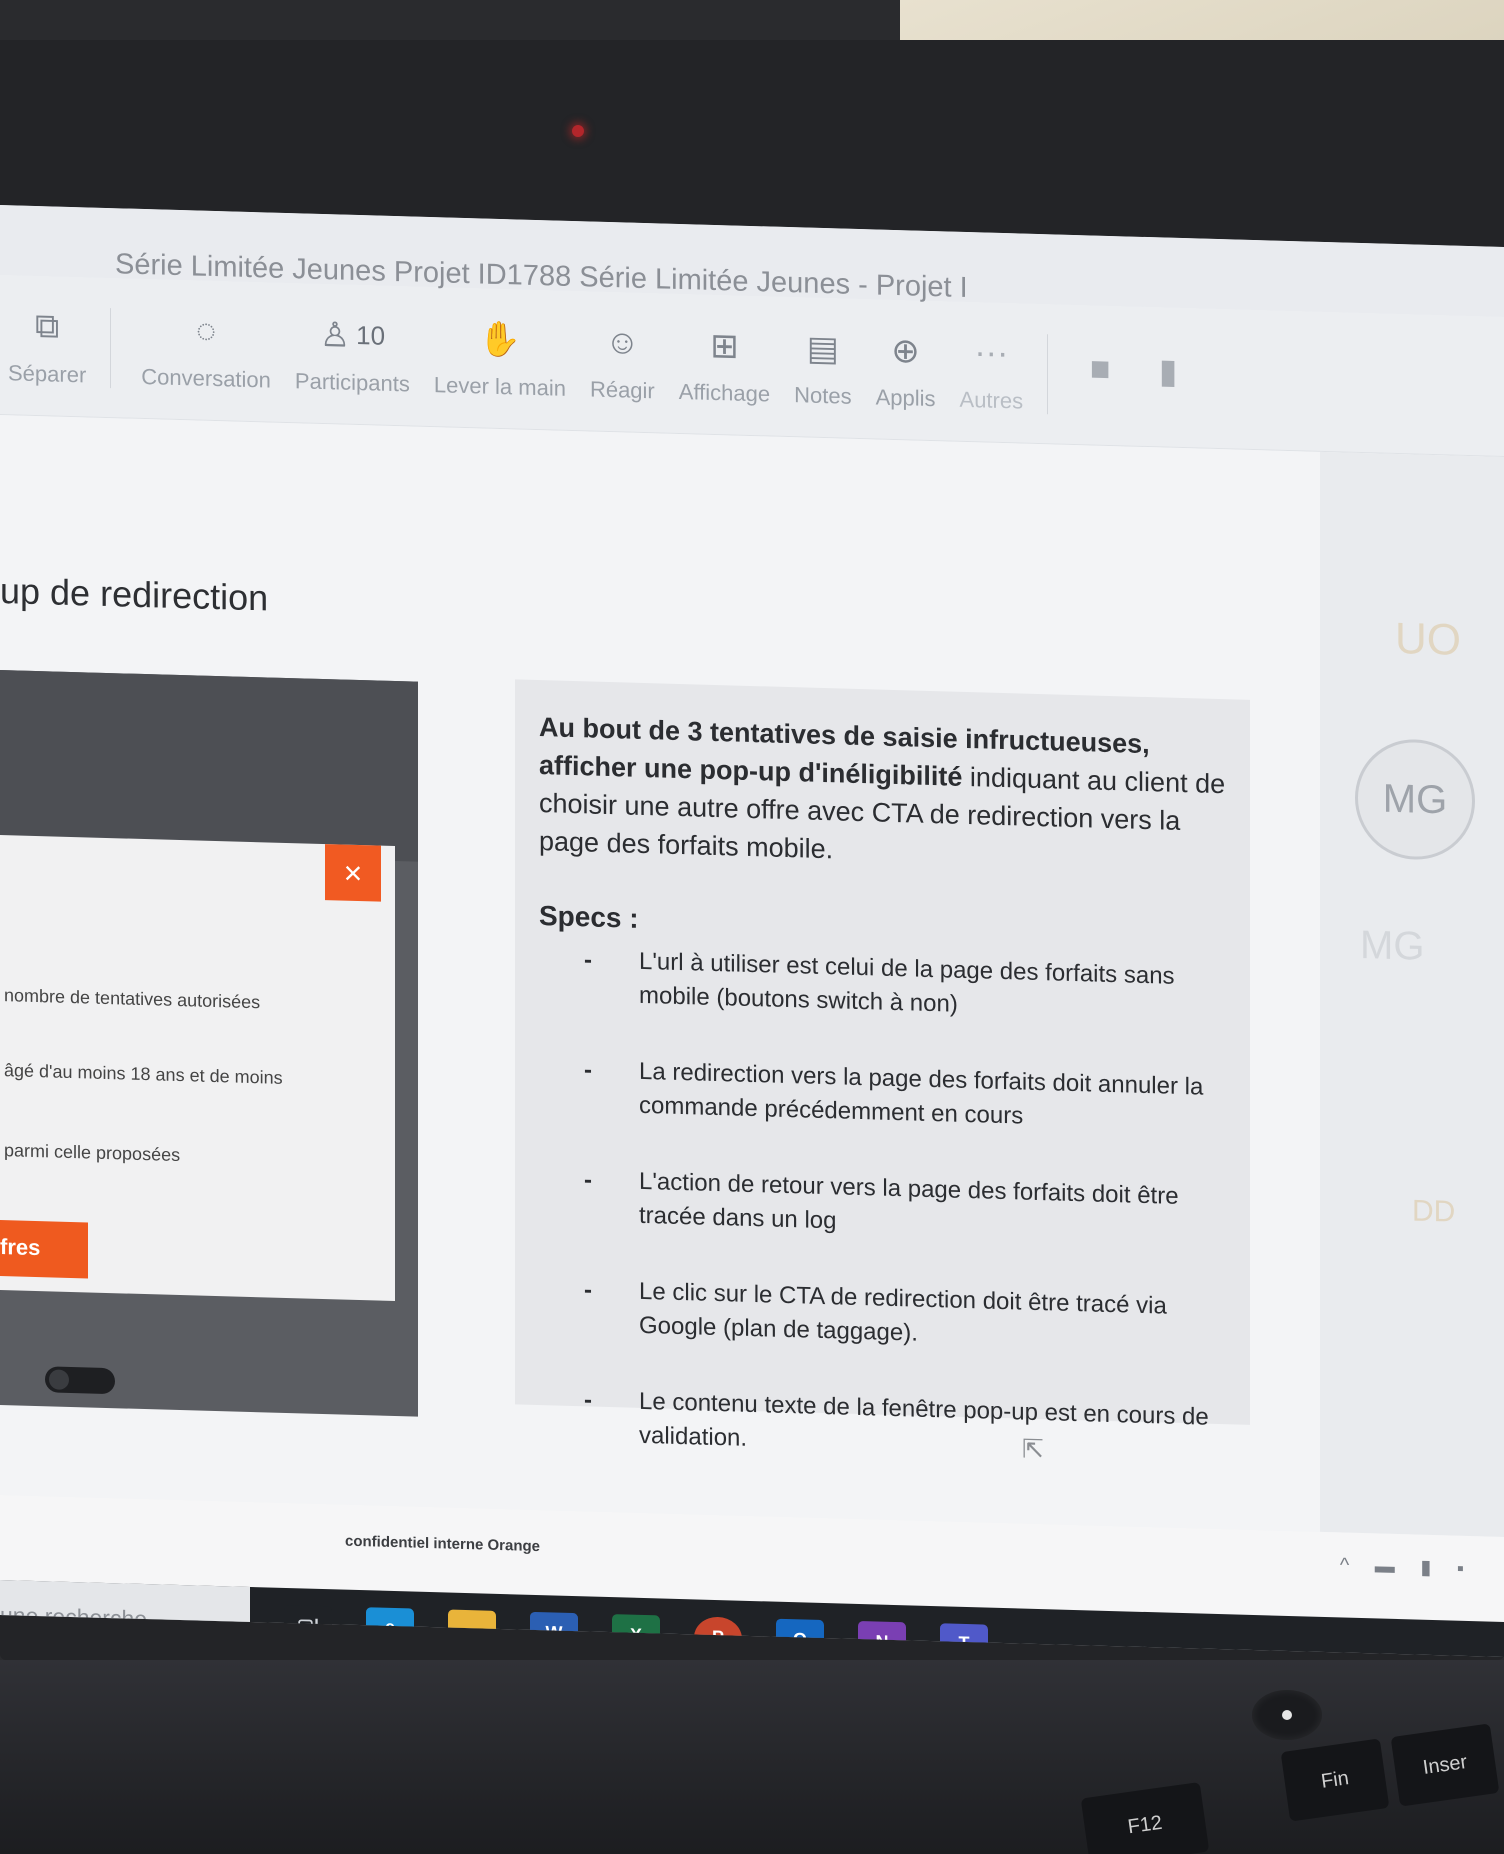 Image resolution: width=1504 pixels, height=1854 pixels. I want to click on participants-label: Participants, so click(352, 381).